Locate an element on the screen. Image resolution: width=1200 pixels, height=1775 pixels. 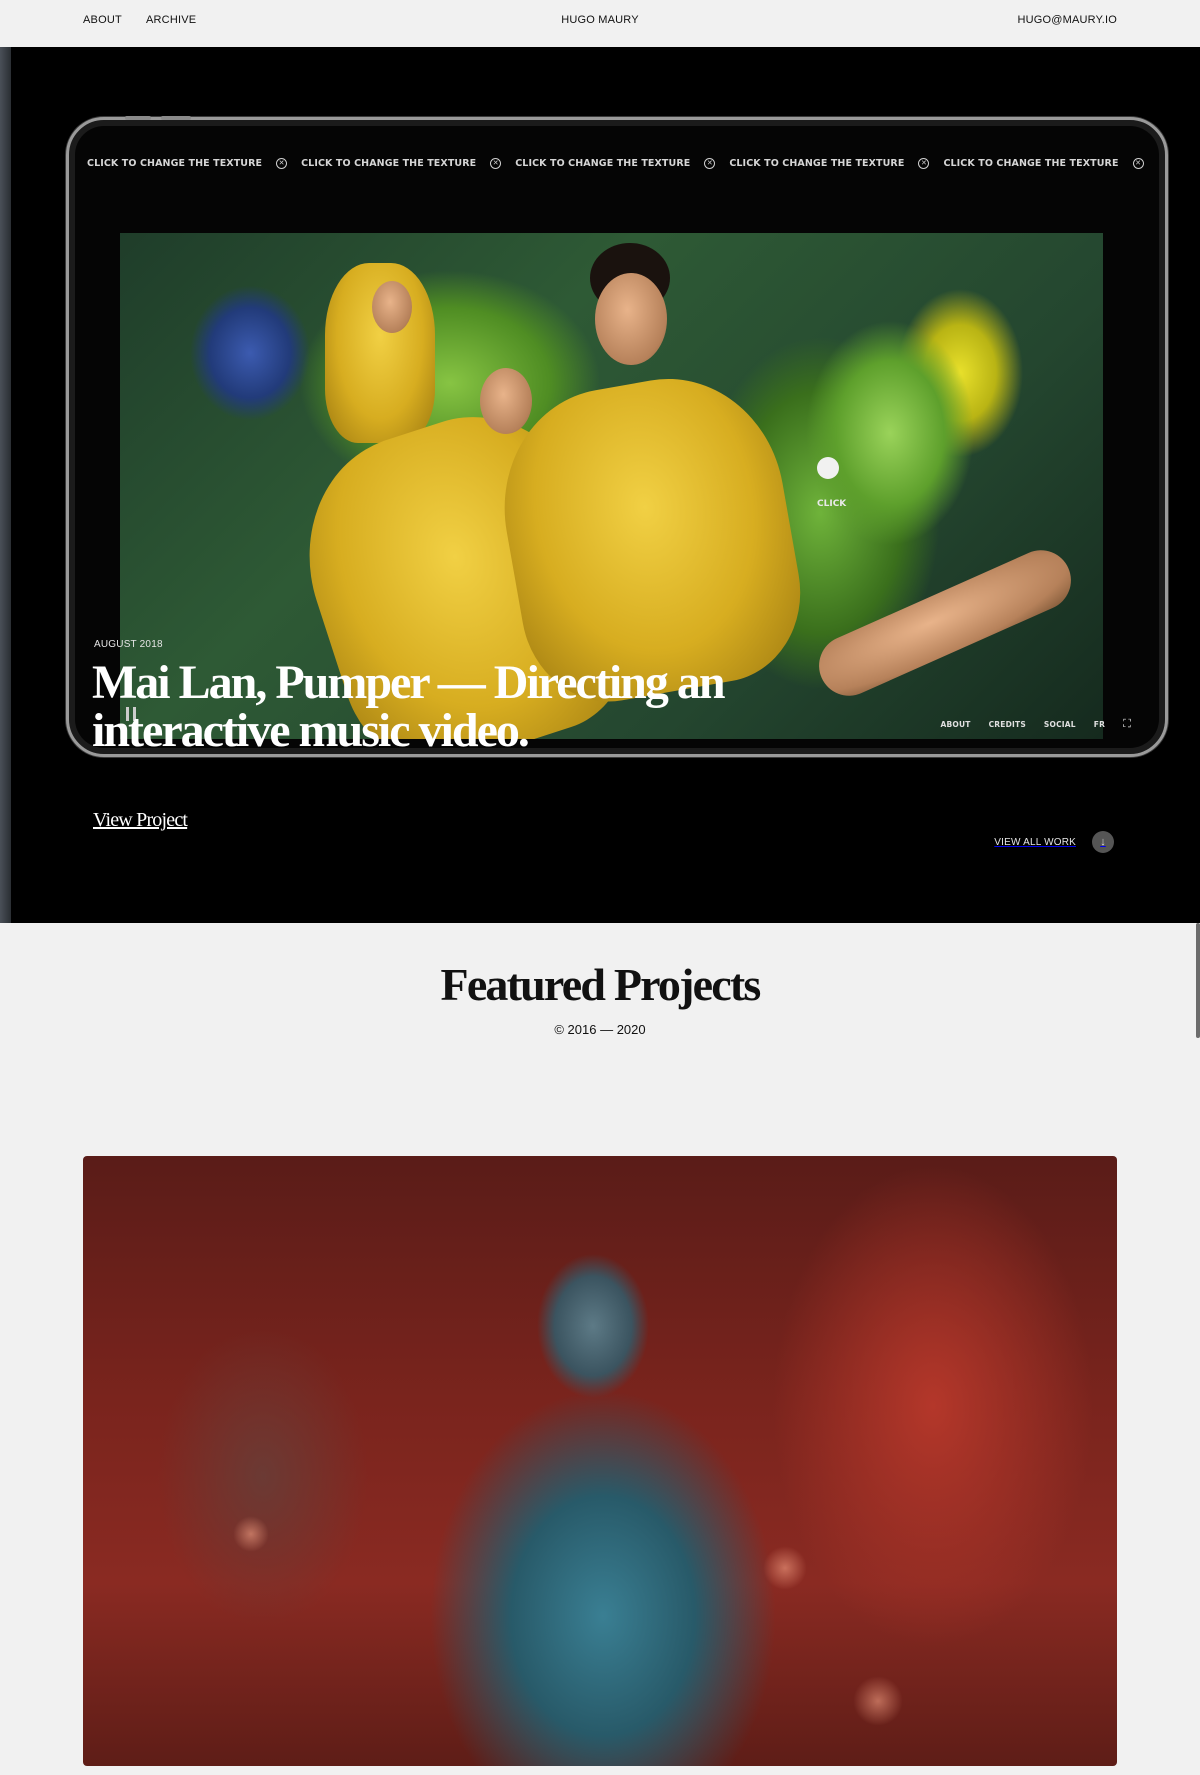
device-menu: ABOUT CREDITS SOCIAL FR ⛶ is located at coordinates (1035, 724).